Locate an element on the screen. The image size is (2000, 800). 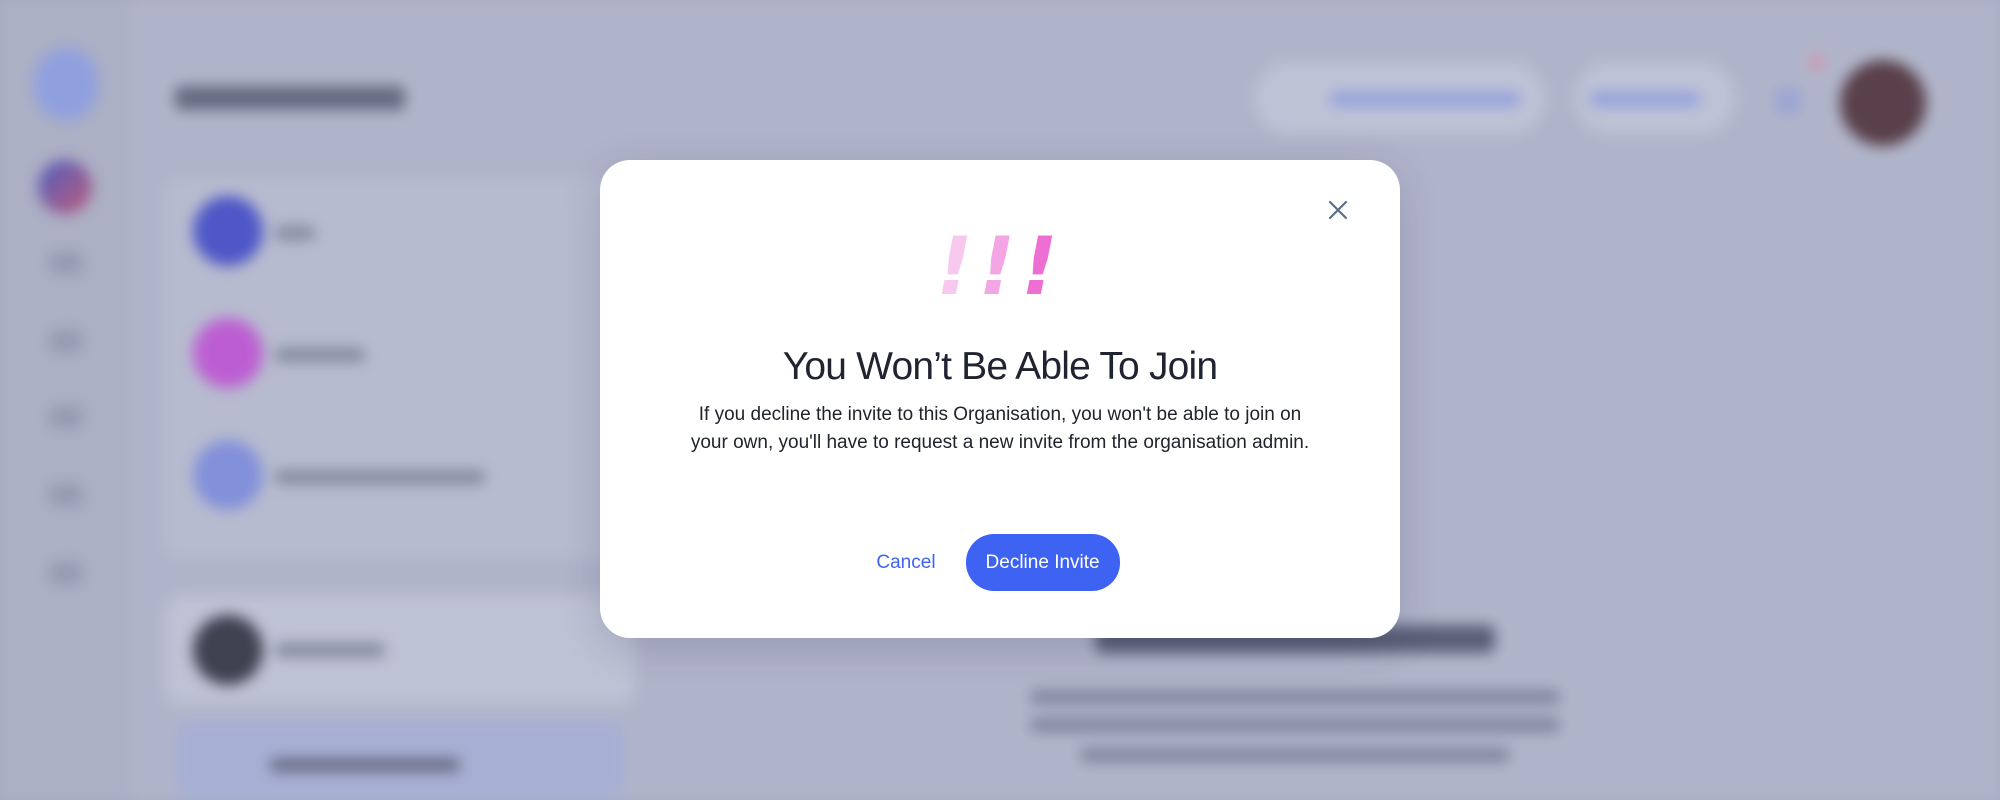
cancel-button: Cancel is located at coordinates (905, 563).